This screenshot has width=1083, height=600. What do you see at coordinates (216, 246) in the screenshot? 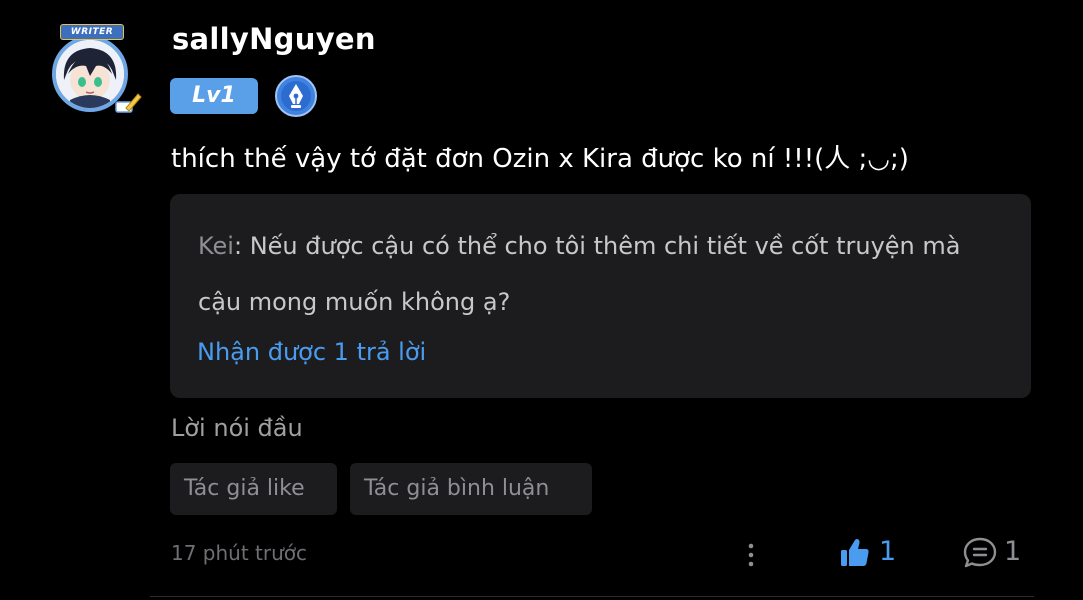
I see `reply-author: Kei` at bounding box center [216, 246].